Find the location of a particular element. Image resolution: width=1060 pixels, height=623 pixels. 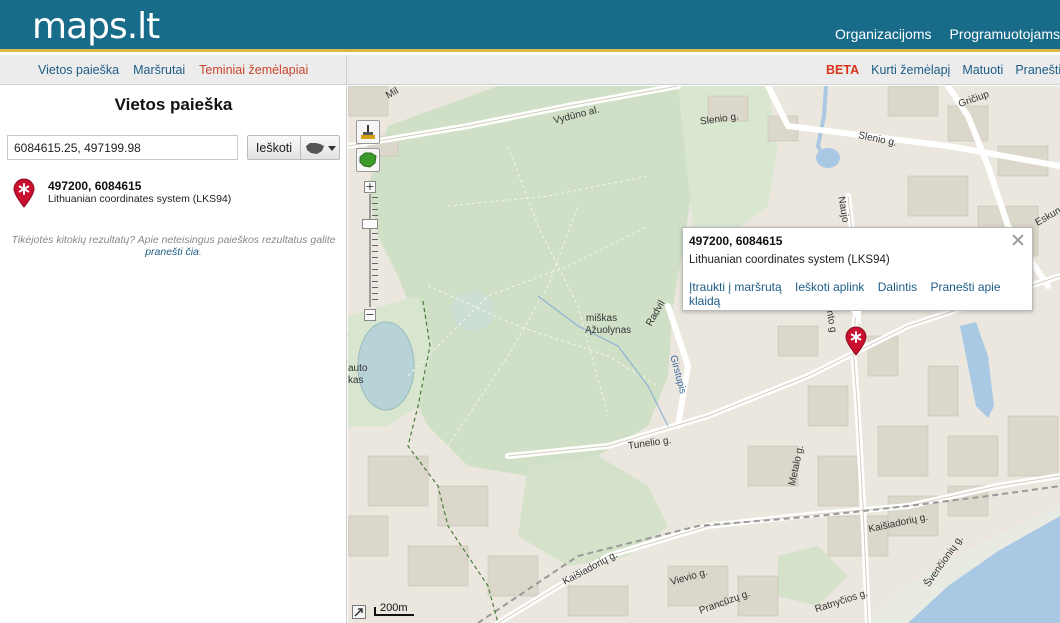

page-title: Vietos paieška is located at coordinates (173, 104).